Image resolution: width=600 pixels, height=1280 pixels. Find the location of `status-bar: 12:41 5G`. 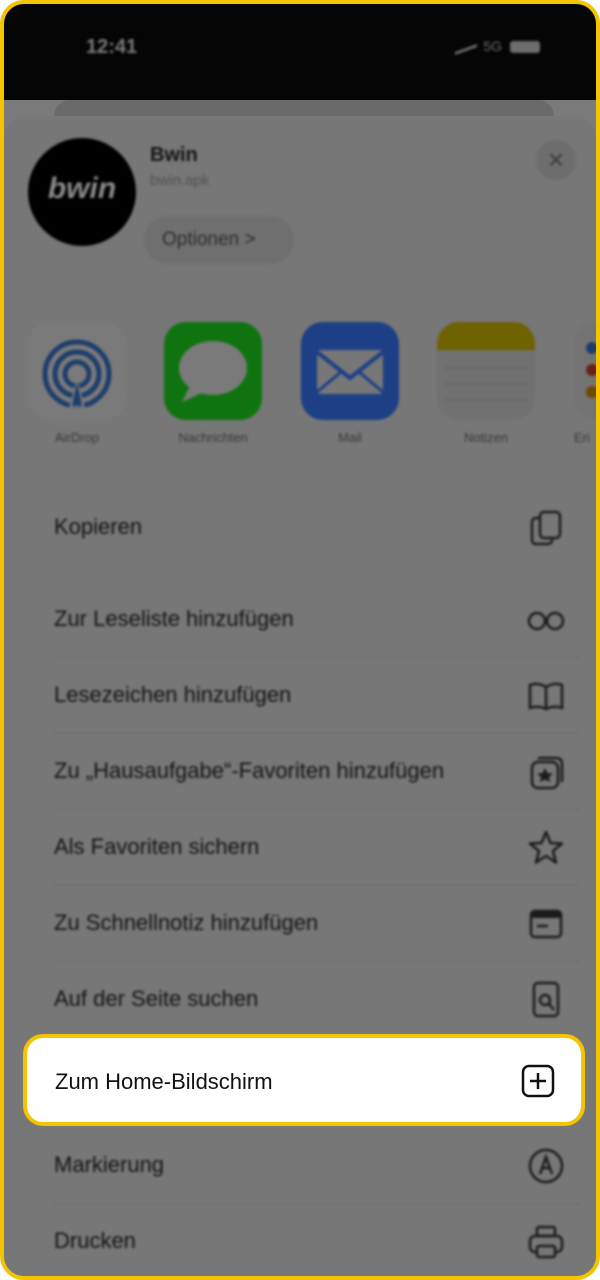

status-bar: 12:41 5G is located at coordinates (300, 52).